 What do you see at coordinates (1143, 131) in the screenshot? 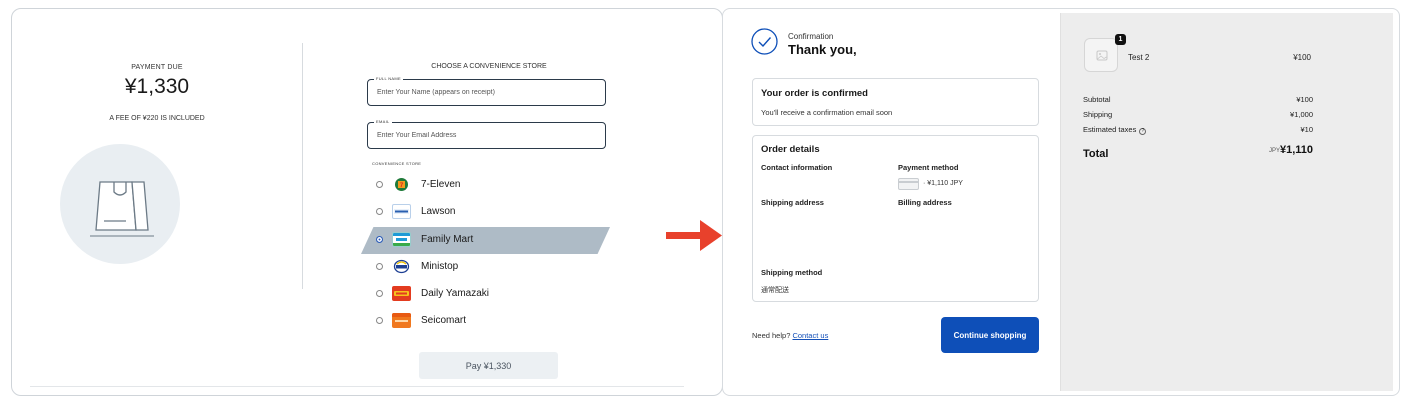
I see `info-icon: ?` at bounding box center [1143, 131].